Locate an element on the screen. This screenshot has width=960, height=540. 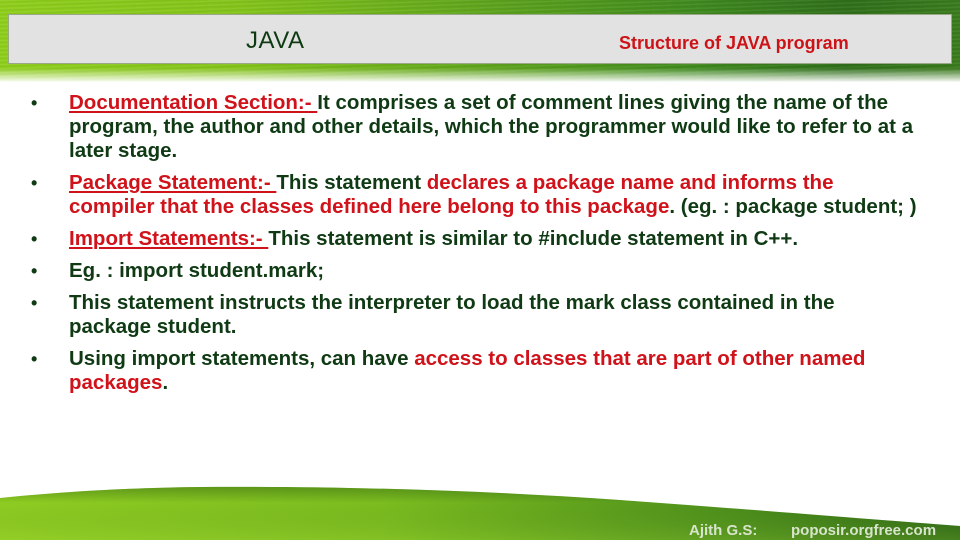
bullet-item-example: • Eg. : import student.mark; is located at coordinates (470, 271).